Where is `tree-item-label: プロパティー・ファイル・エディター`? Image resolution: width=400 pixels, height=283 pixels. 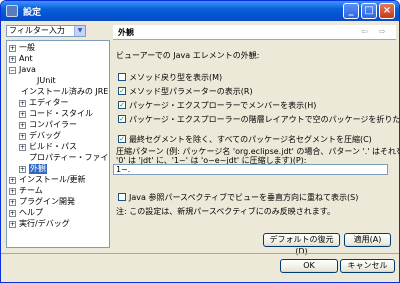
tree-item-label: プロパティー・ファイル・エディター is located at coordinates (69, 157).